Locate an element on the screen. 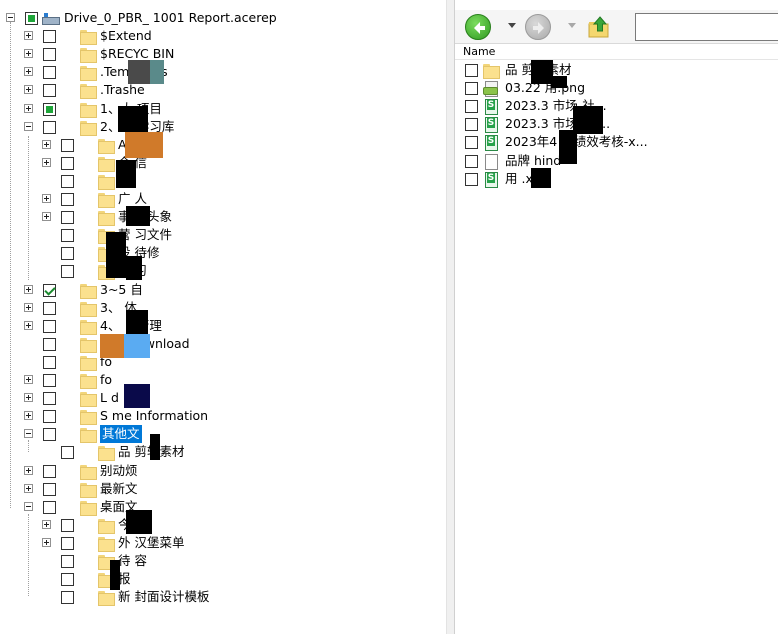 Image resolution: width=778 pixels, height=634 pixels. tree-node: 外 汉堡菜单 is located at coordinates (223, 543).